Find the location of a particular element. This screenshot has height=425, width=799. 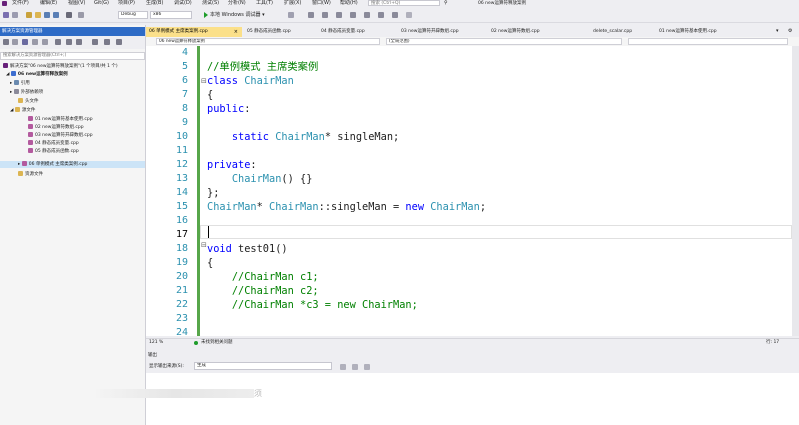

uncomment-icon is located at coordinates (339, 15).